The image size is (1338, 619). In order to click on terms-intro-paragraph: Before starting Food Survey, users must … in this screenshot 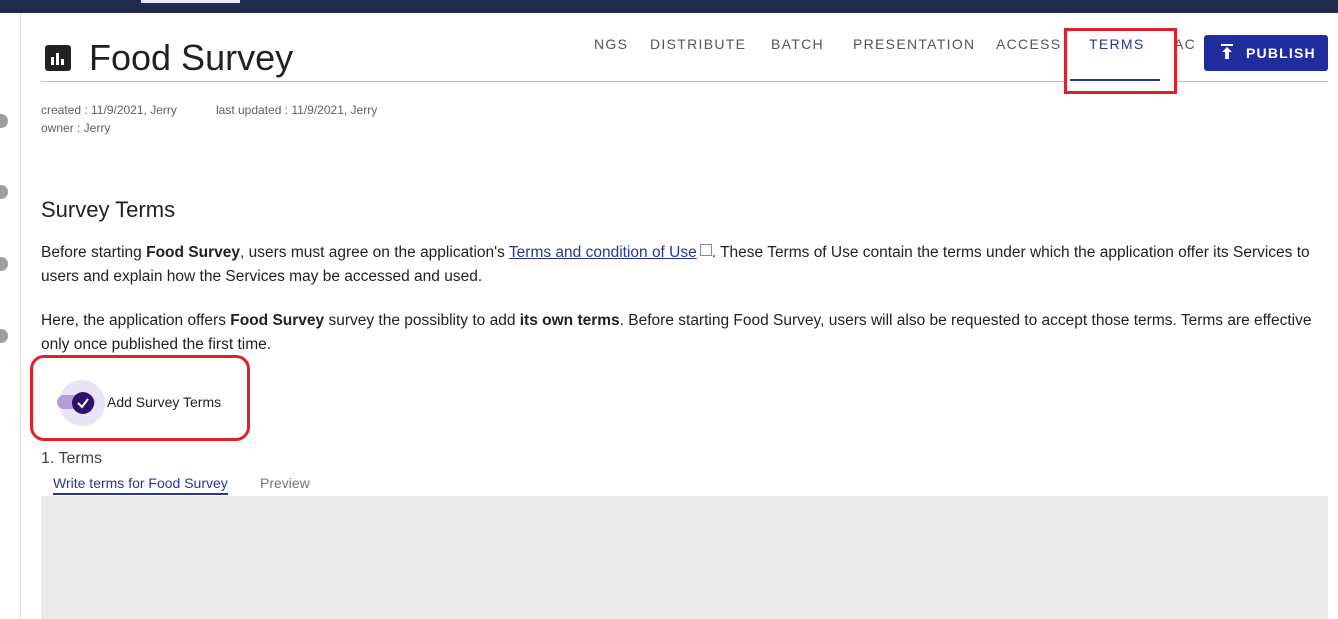, I will do `click(688, 265)`.